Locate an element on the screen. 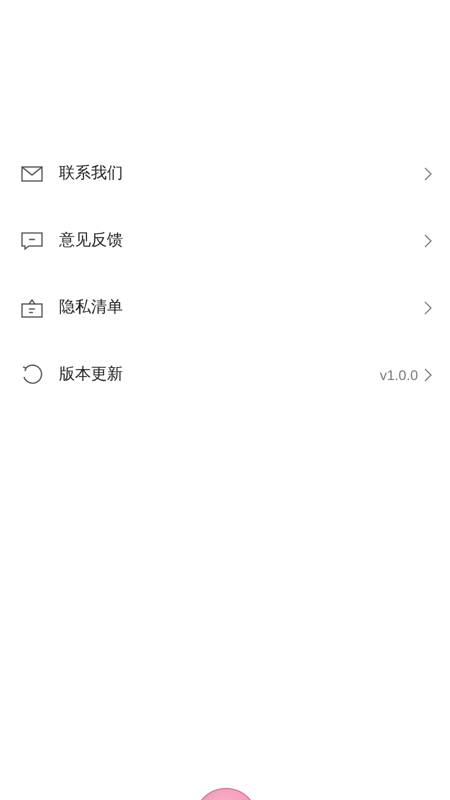 The height and width of the screenshot is (800, 450). briefcase-icon is located at coordinates (32, 308).